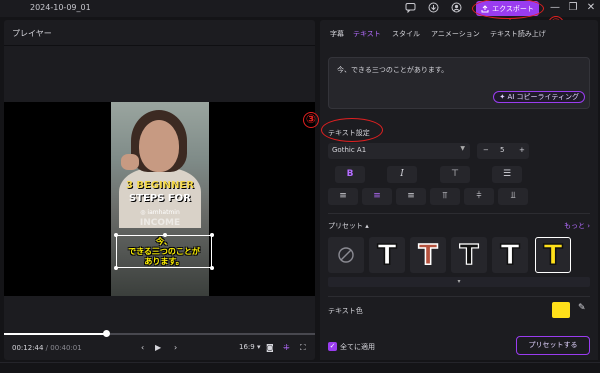  Describe the element at coordinates (66, 348) in the screenshot. I see `total-time: 00:40:01` at that location.